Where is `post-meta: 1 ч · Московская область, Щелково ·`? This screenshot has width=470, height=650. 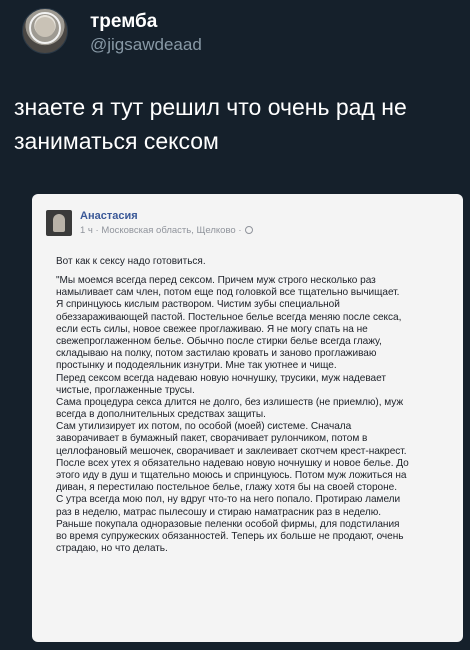 post-meta: 1 ч · Московская область, Щелково · is located at coordinates (167, 230).